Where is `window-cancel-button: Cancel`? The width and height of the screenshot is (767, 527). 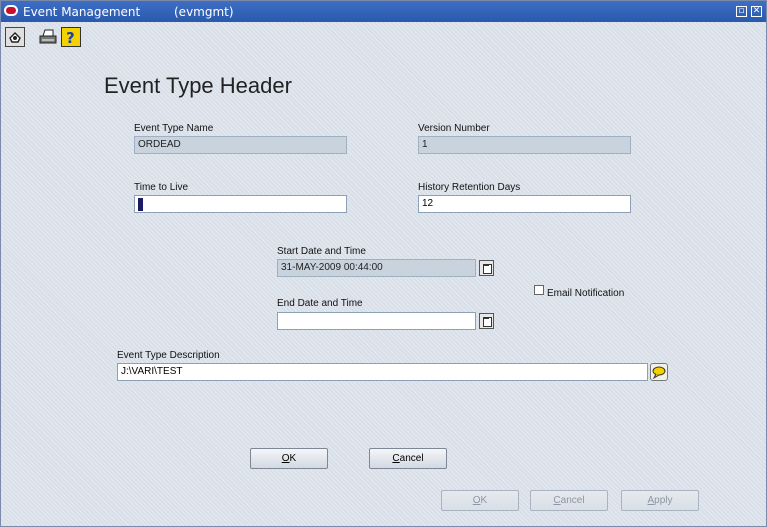
window-cancel-button: Cancel is located at coordinates (569, 500).